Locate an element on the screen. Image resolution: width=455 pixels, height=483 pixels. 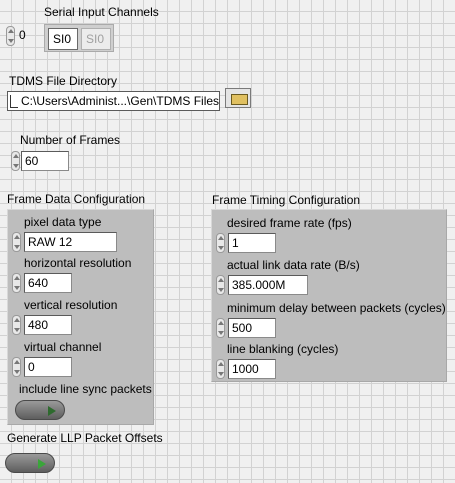
virtual-channel-field: 0 is located at coordinates (48, 367).